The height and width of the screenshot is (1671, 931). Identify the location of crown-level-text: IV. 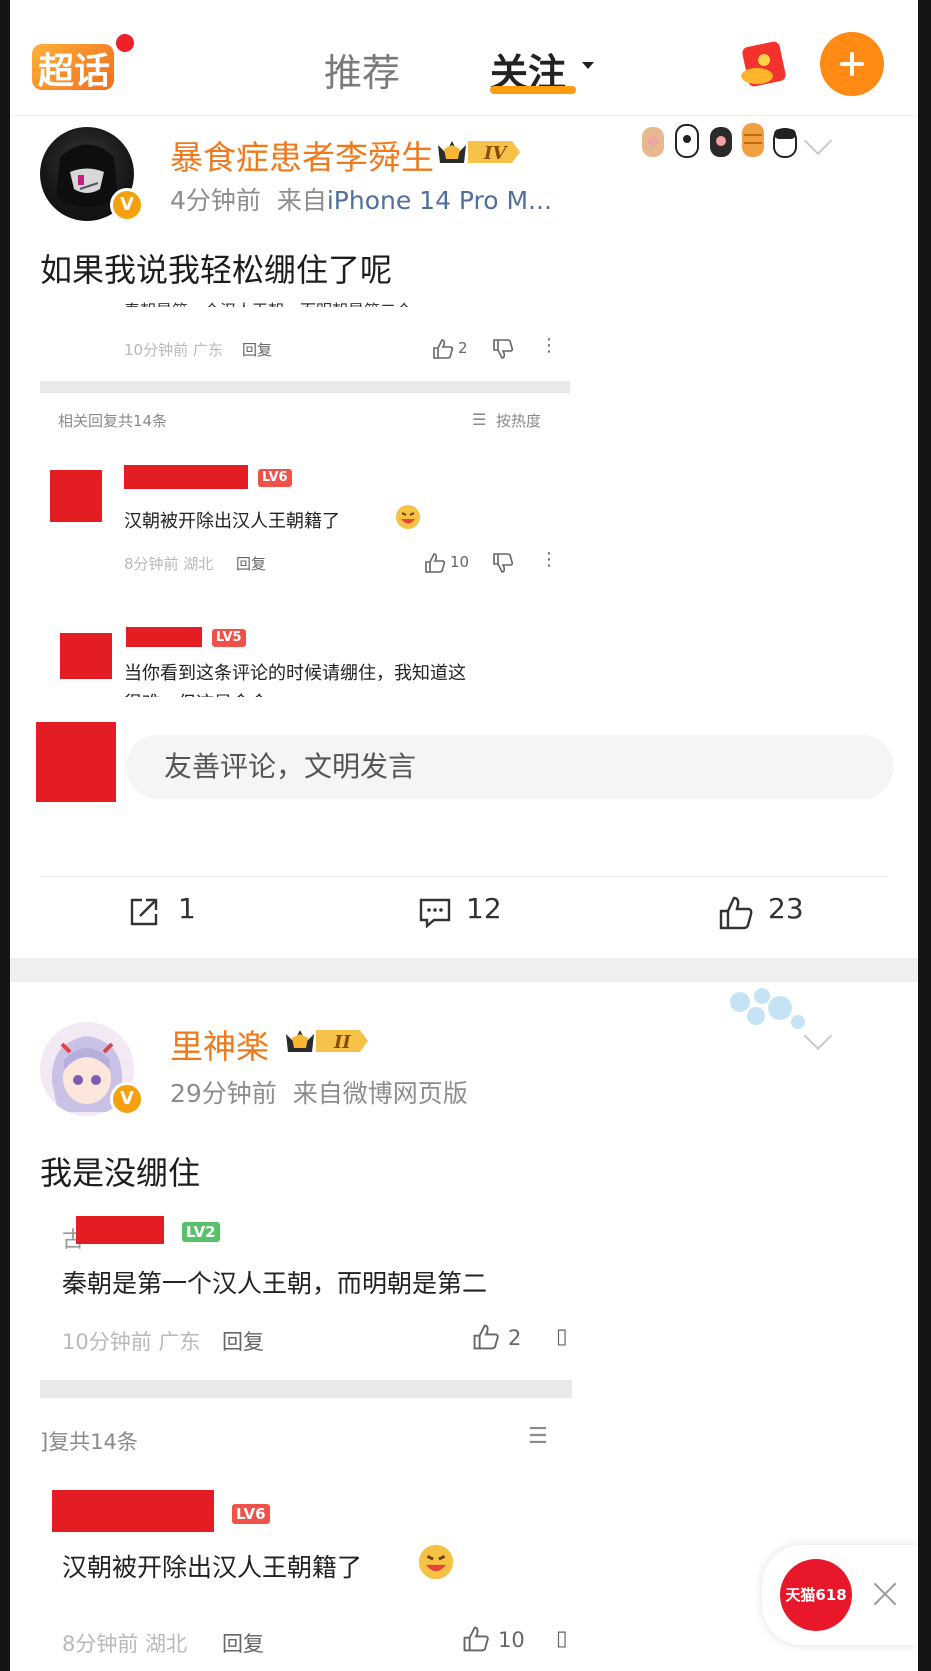
(495, 153).